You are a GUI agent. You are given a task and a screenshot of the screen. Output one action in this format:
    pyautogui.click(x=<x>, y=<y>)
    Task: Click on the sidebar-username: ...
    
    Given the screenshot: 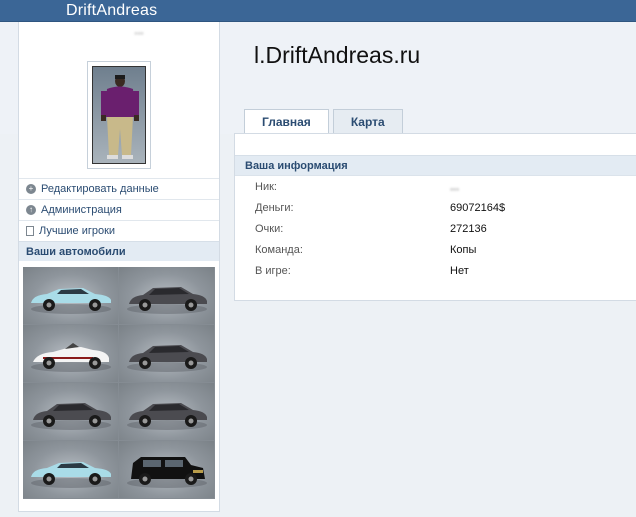 What is the action you would take?
    pyautogui.click(x=139, y=31)
    